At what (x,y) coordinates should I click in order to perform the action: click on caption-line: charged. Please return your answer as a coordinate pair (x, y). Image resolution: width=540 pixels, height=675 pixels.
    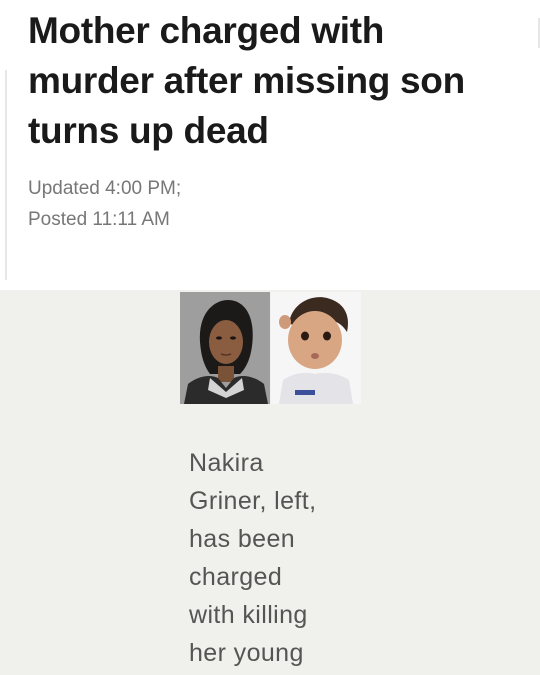
    Looking at the image, I should click on (236, 577).